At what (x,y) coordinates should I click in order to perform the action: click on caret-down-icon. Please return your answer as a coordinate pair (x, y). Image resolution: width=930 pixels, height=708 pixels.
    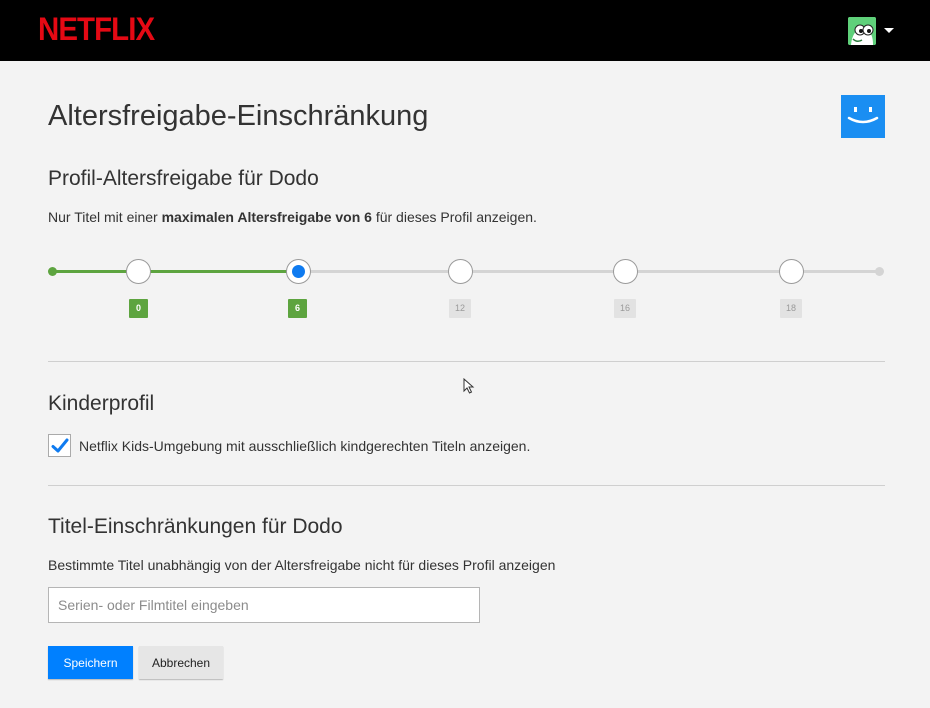
    Looking at the image, I should click on (889, 30).